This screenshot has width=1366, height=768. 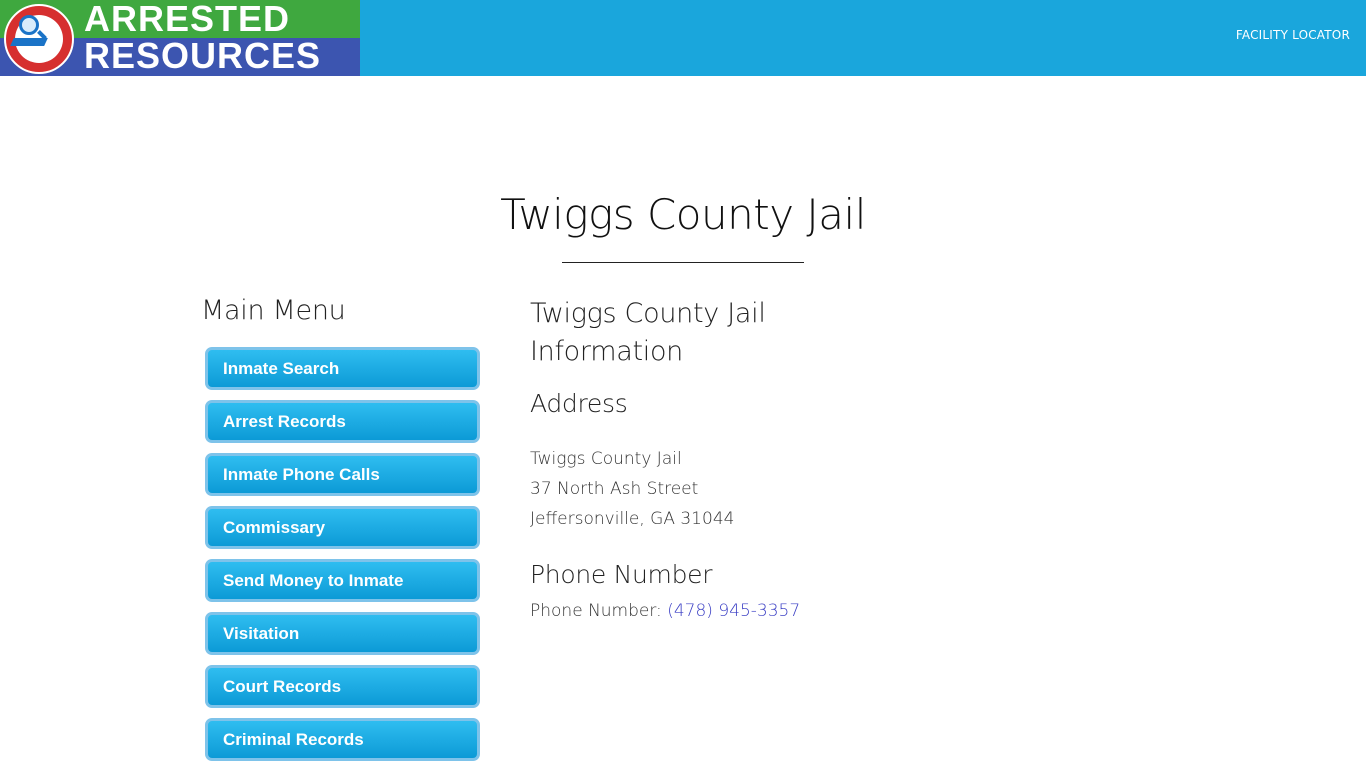 I want to click on page-title: Twiggs County Jail, so click(x=683, y=214).